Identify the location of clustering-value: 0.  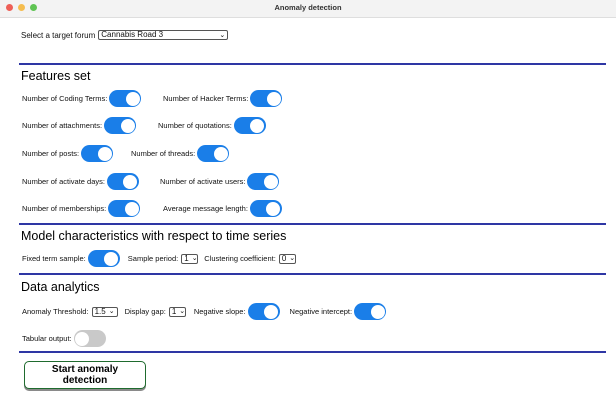
(284, 258).